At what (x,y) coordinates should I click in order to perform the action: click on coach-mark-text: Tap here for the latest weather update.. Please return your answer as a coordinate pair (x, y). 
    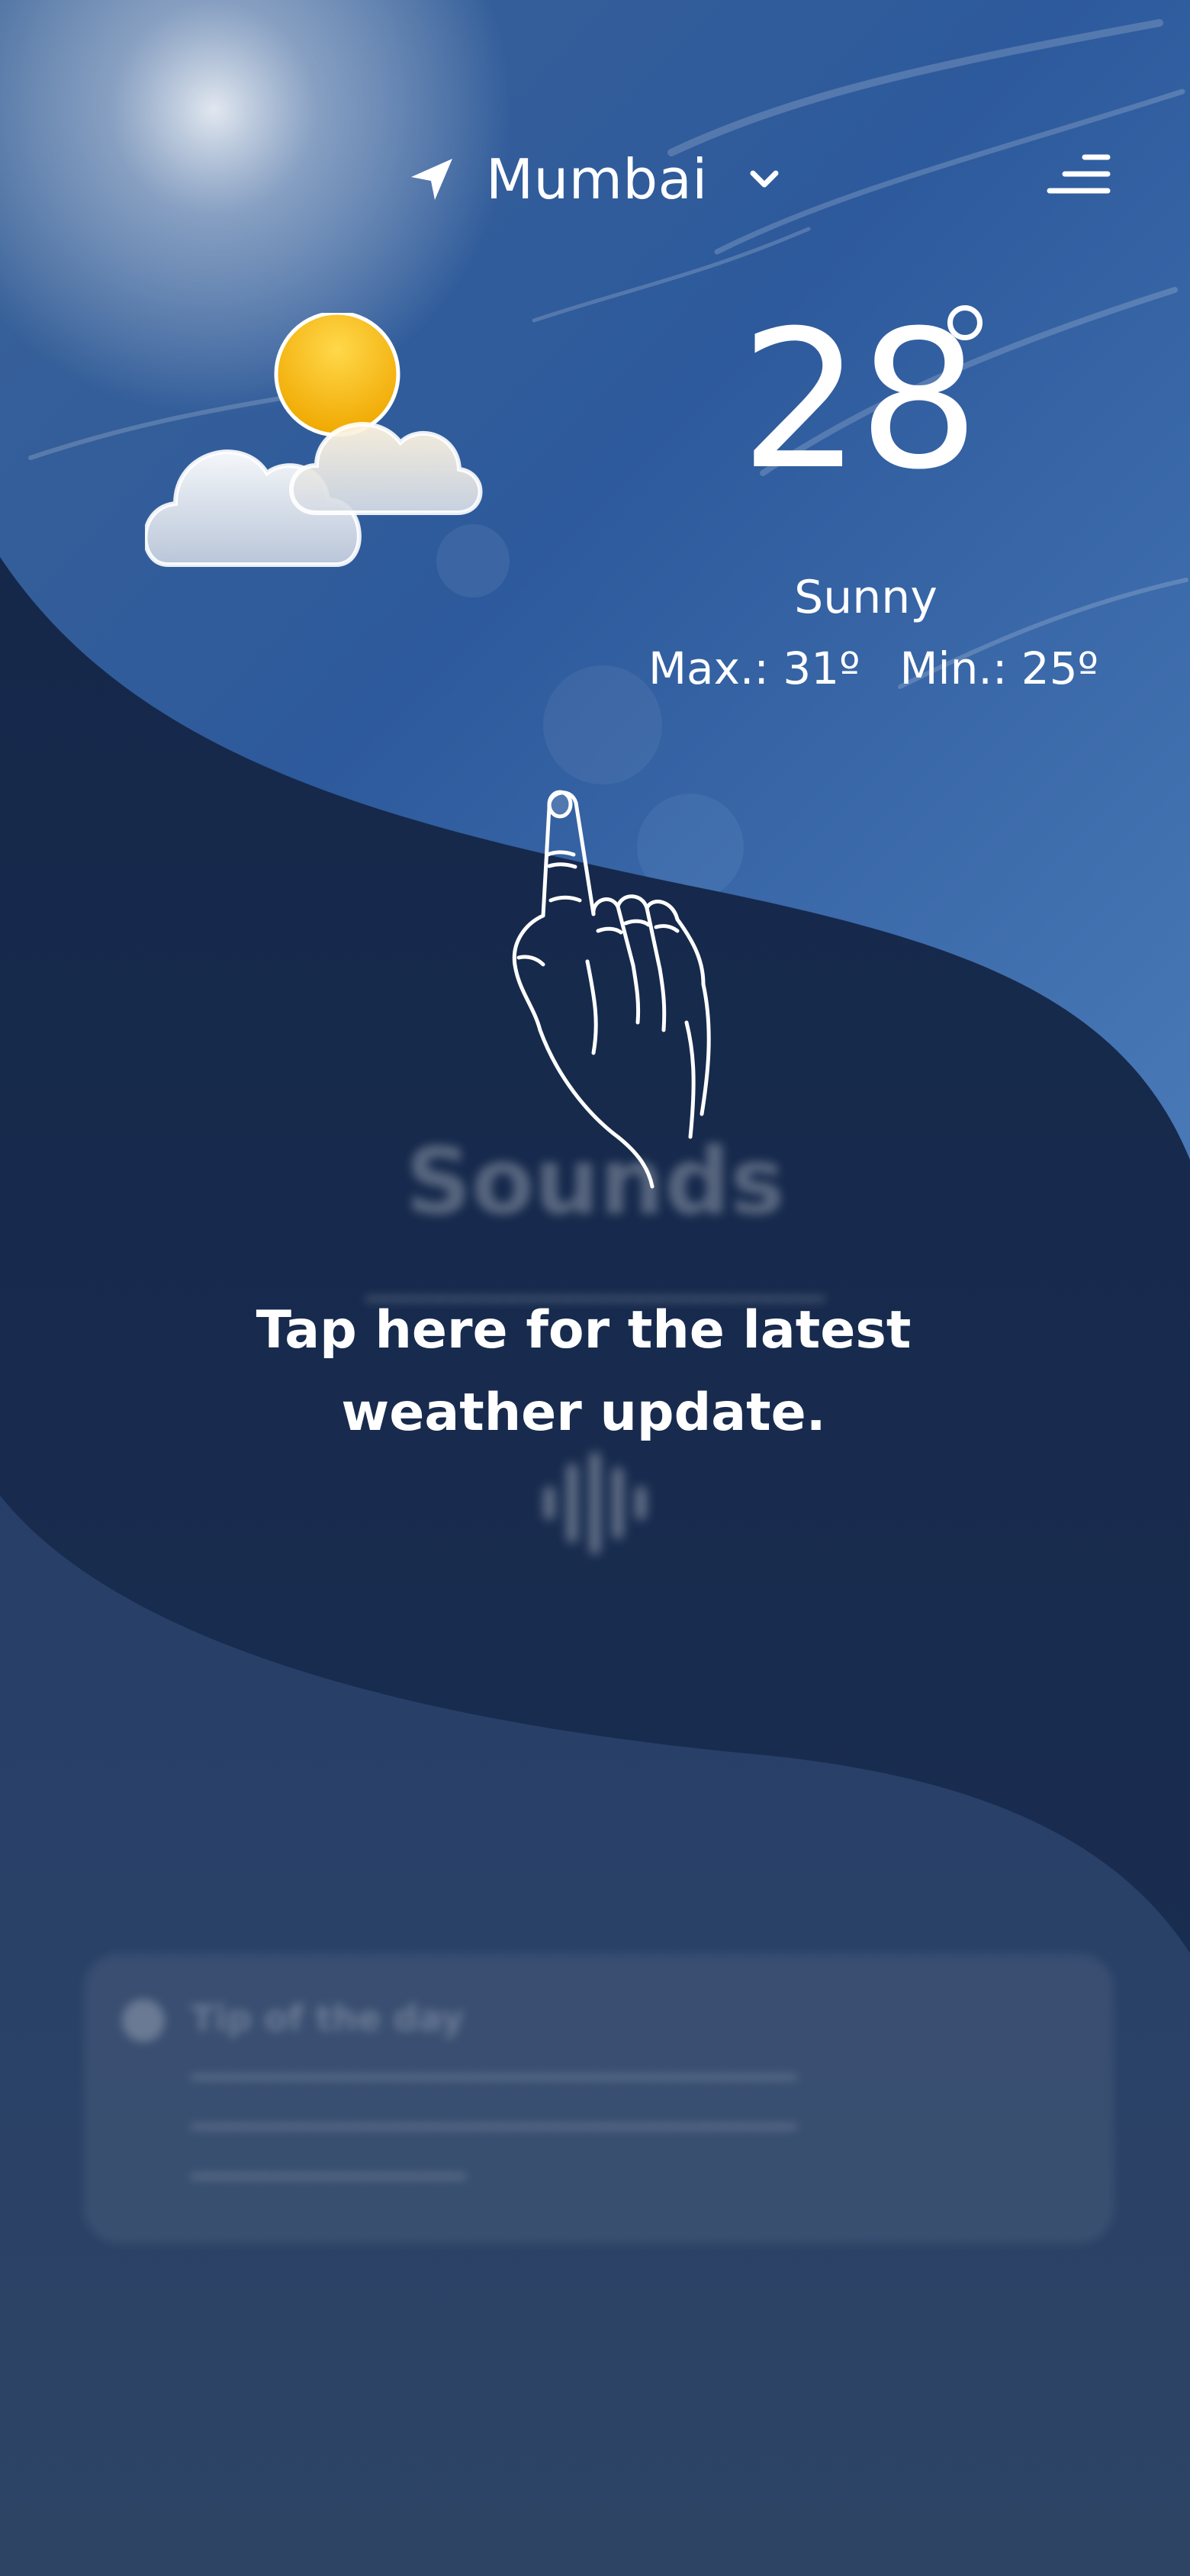
    Looking at the image, I should click on (583, 1372).